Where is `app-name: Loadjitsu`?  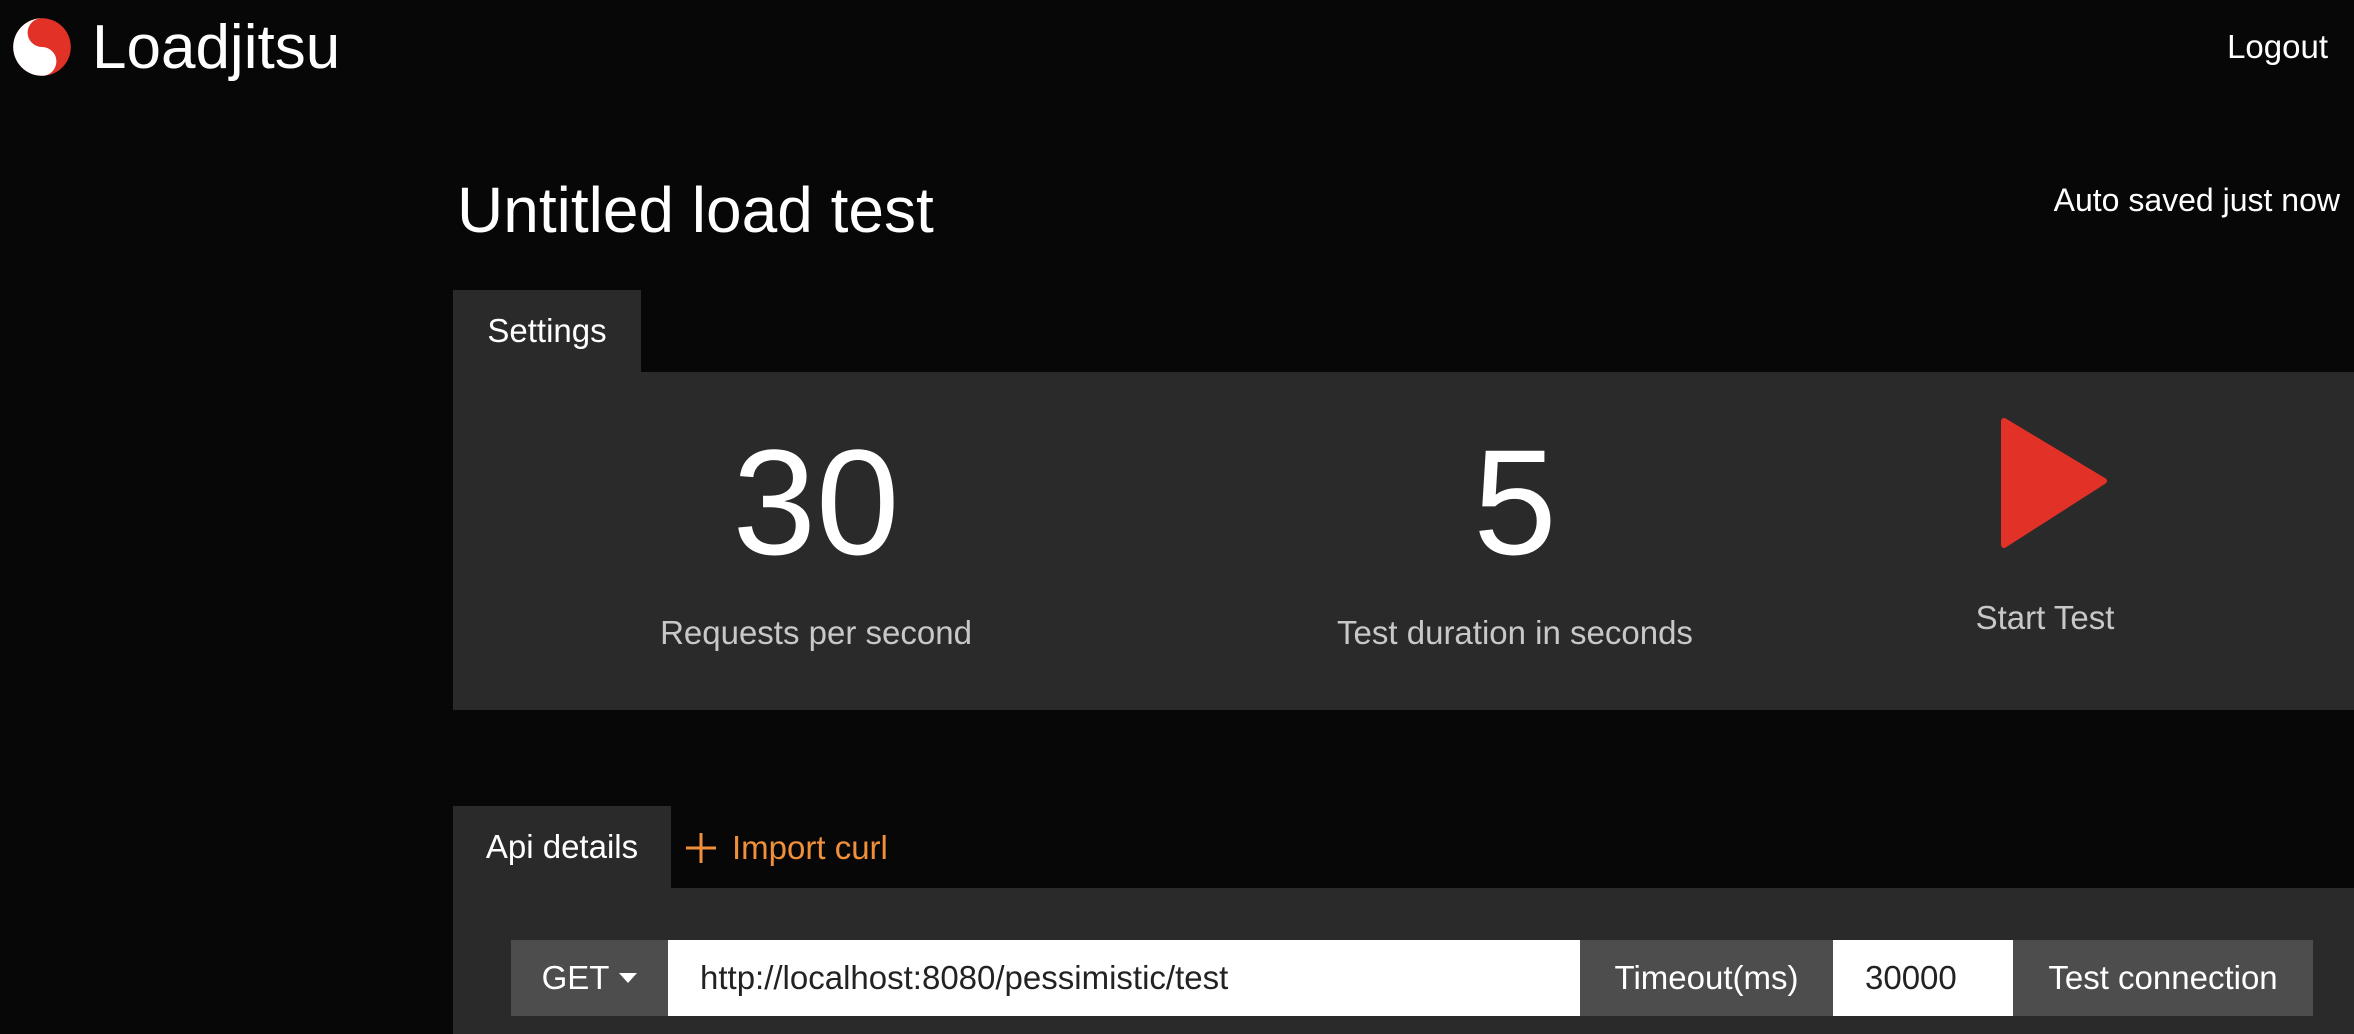 app-name: Loadjitsu is located at coordinates (216, 47).